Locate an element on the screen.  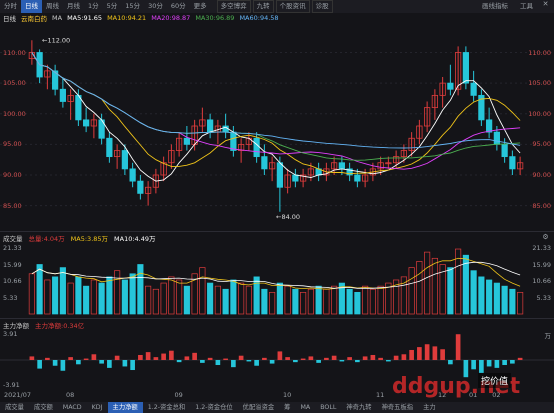
period-tab: 15分 is located at coordinates (132, 6).